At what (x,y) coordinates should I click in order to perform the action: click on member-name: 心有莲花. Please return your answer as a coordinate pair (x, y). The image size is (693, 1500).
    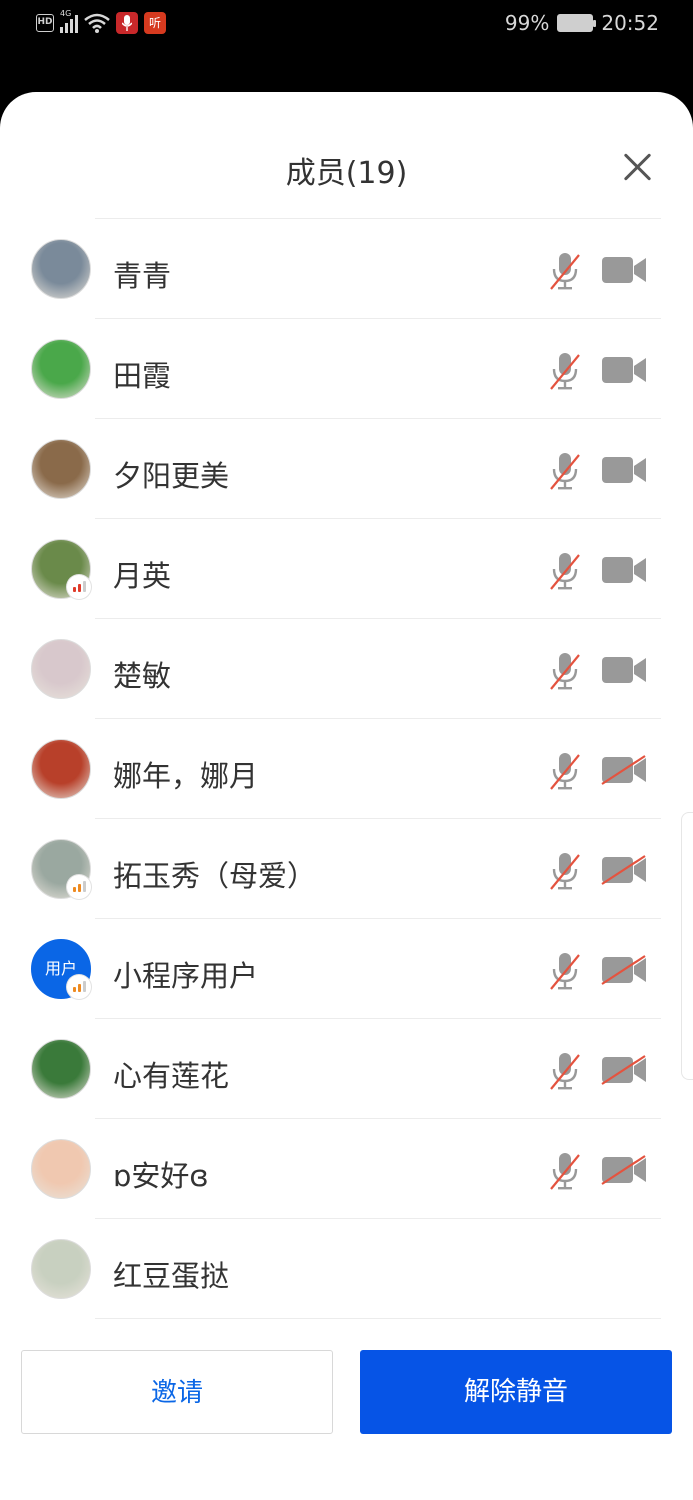
    Looking at the image, I should click on (171, 1076).